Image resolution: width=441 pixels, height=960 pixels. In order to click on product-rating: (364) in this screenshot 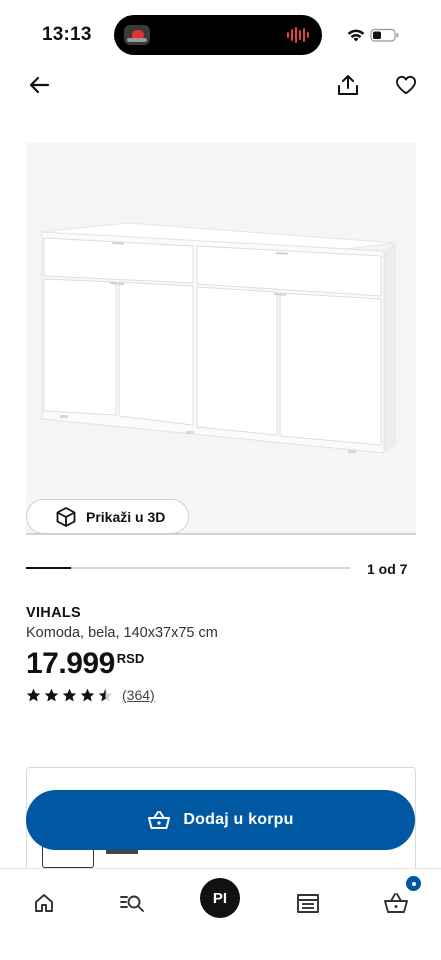, I will do `click(90, 695)`.